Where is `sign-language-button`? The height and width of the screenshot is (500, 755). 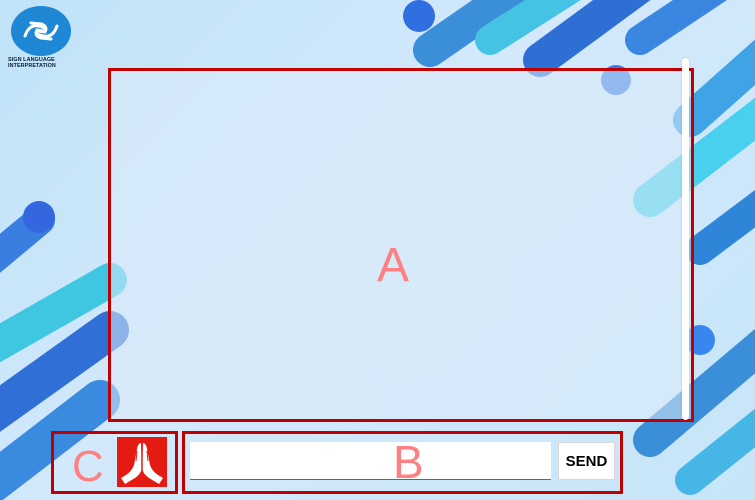
sign-language-button is located at coordinates (142, 462).